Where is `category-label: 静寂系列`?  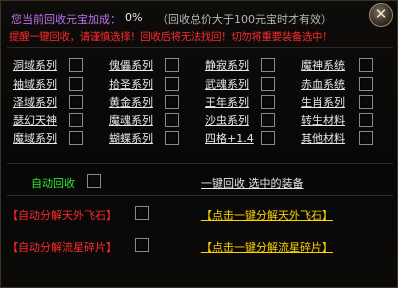 category-label: 静寂系列 is located at coordinates (227, 65).